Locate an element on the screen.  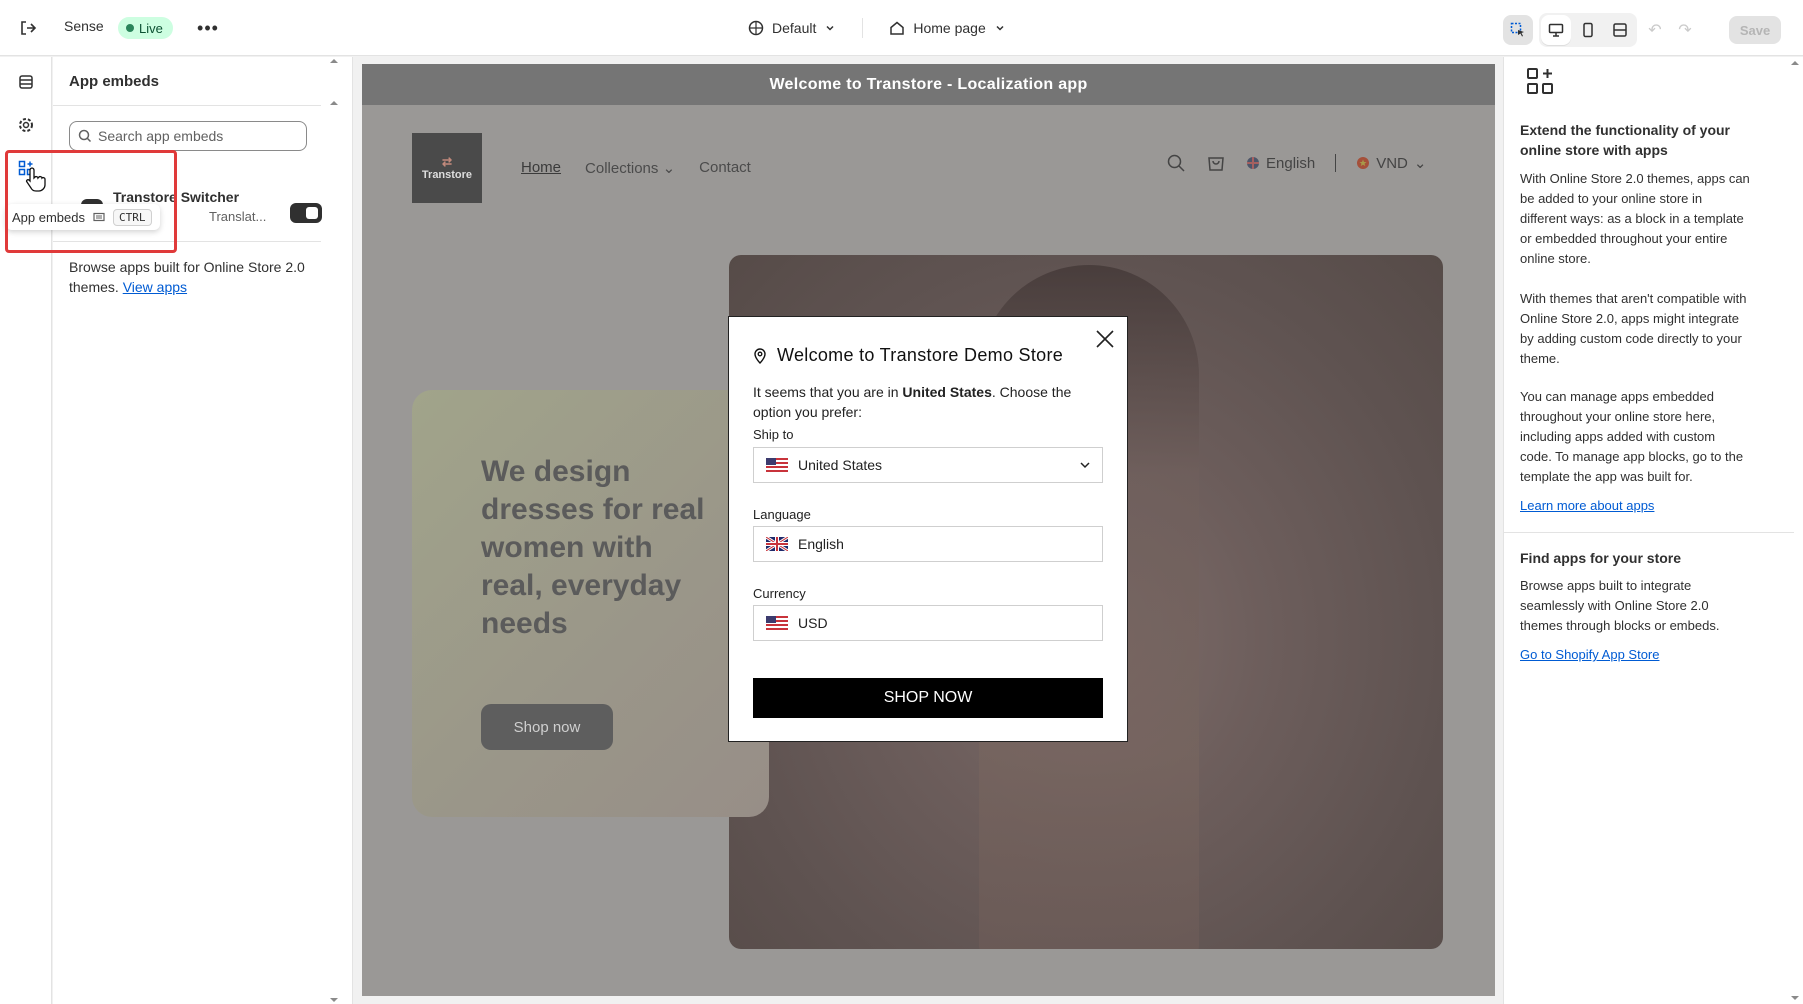
status-badge: Live is located at coordinates (145, 28).